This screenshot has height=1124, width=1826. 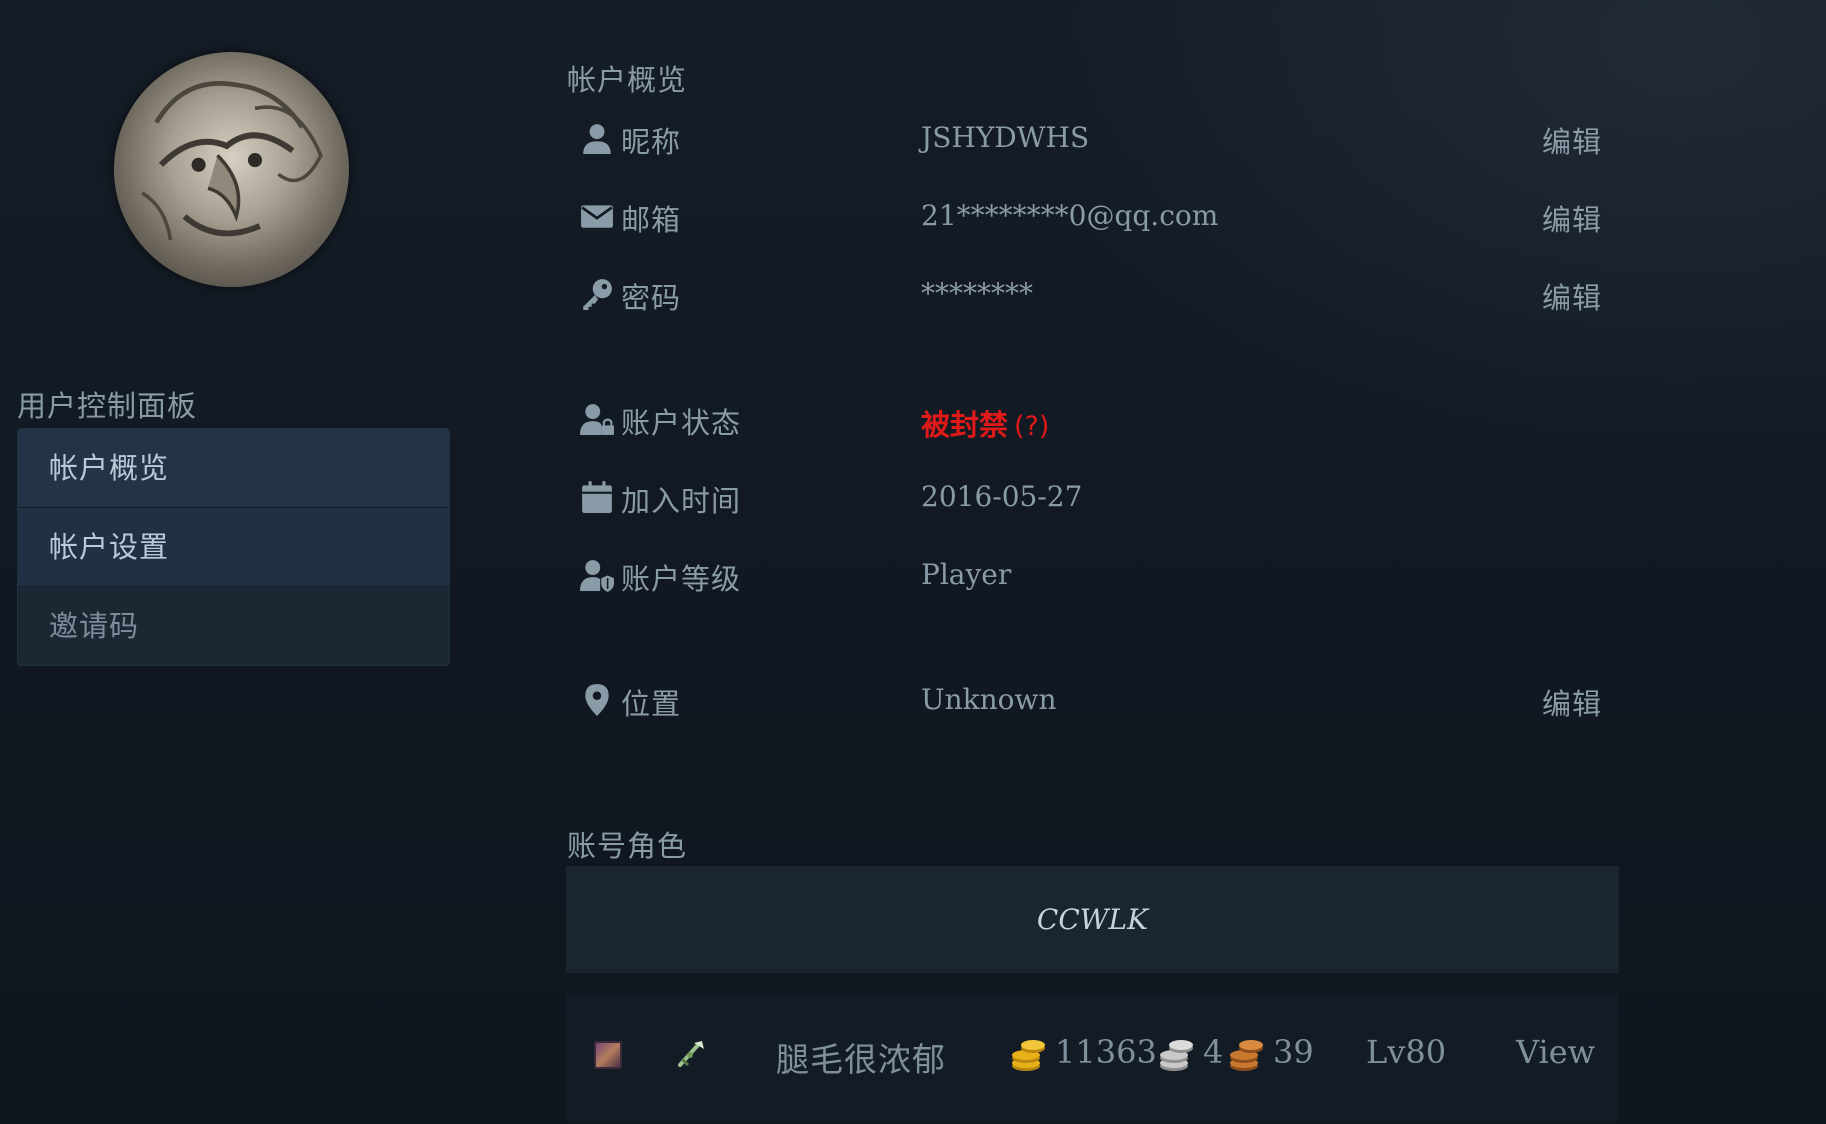 I want to click on class-crest-icon, so click(x=691, y=1054).